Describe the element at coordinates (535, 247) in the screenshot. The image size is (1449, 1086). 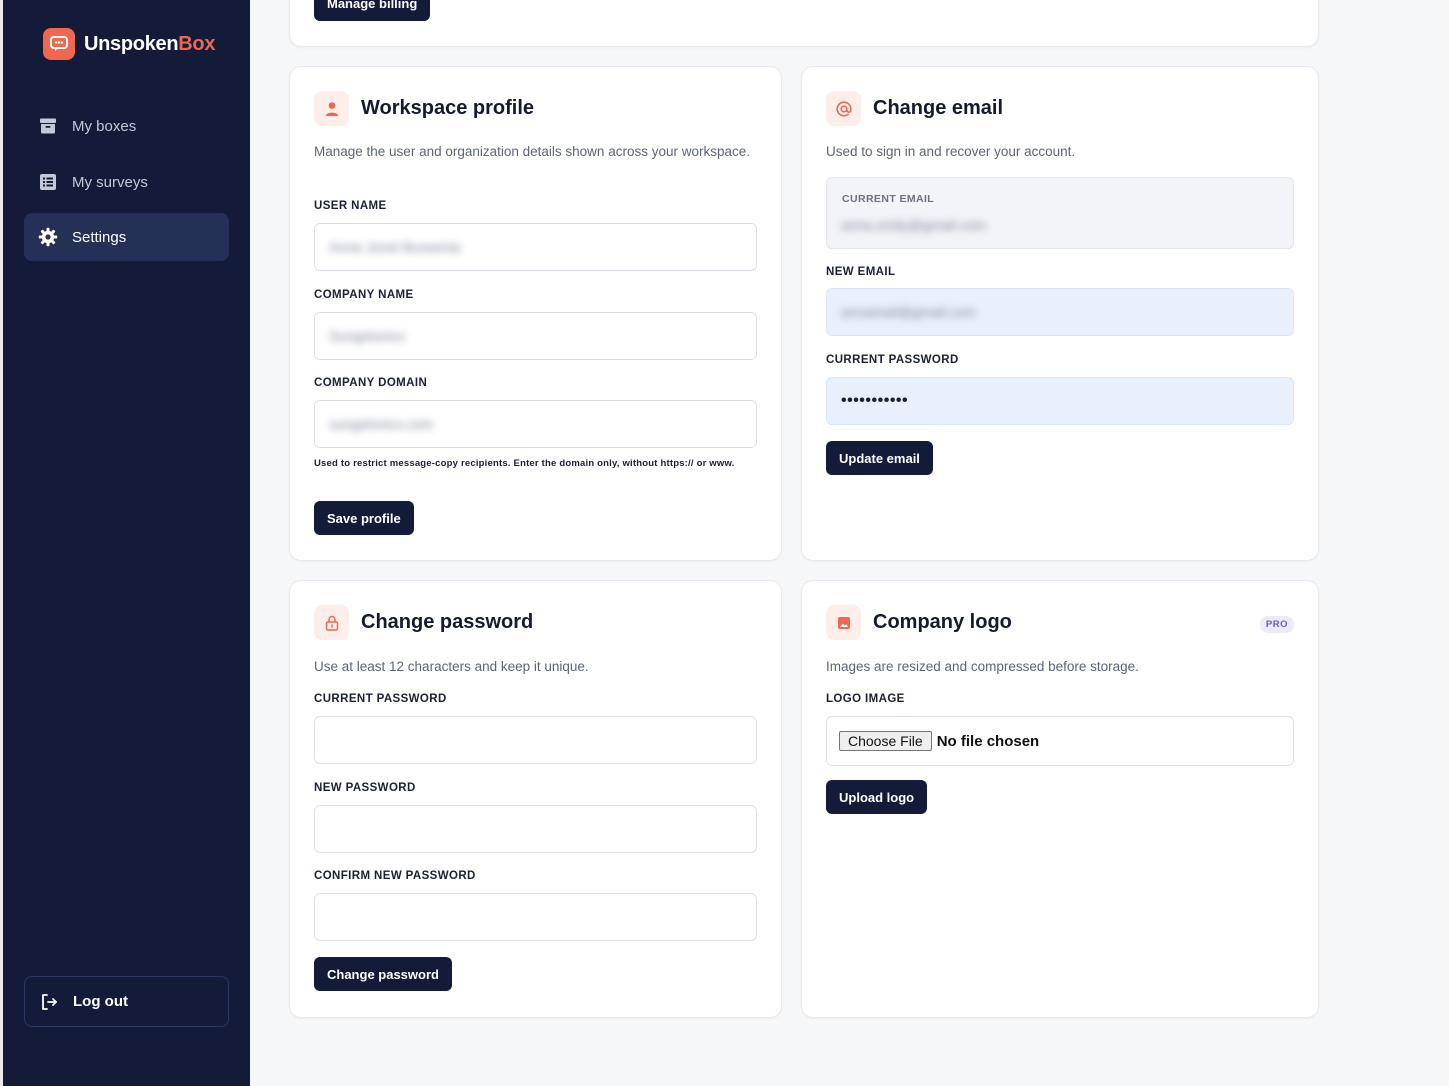
I see `user-name-input: Anna Jonel Bussenia` at that location.